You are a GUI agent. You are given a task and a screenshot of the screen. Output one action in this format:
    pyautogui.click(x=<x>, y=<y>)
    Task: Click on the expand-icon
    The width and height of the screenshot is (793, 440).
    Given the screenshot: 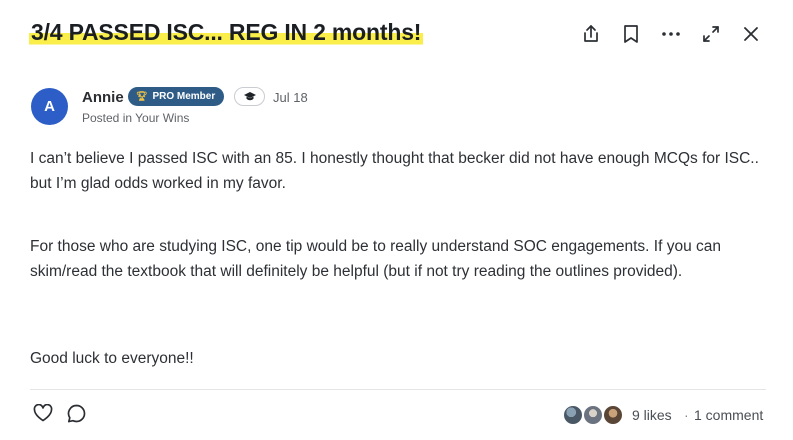 What is the action you would take?
    pyautogui.click(x=711, y=34)
    